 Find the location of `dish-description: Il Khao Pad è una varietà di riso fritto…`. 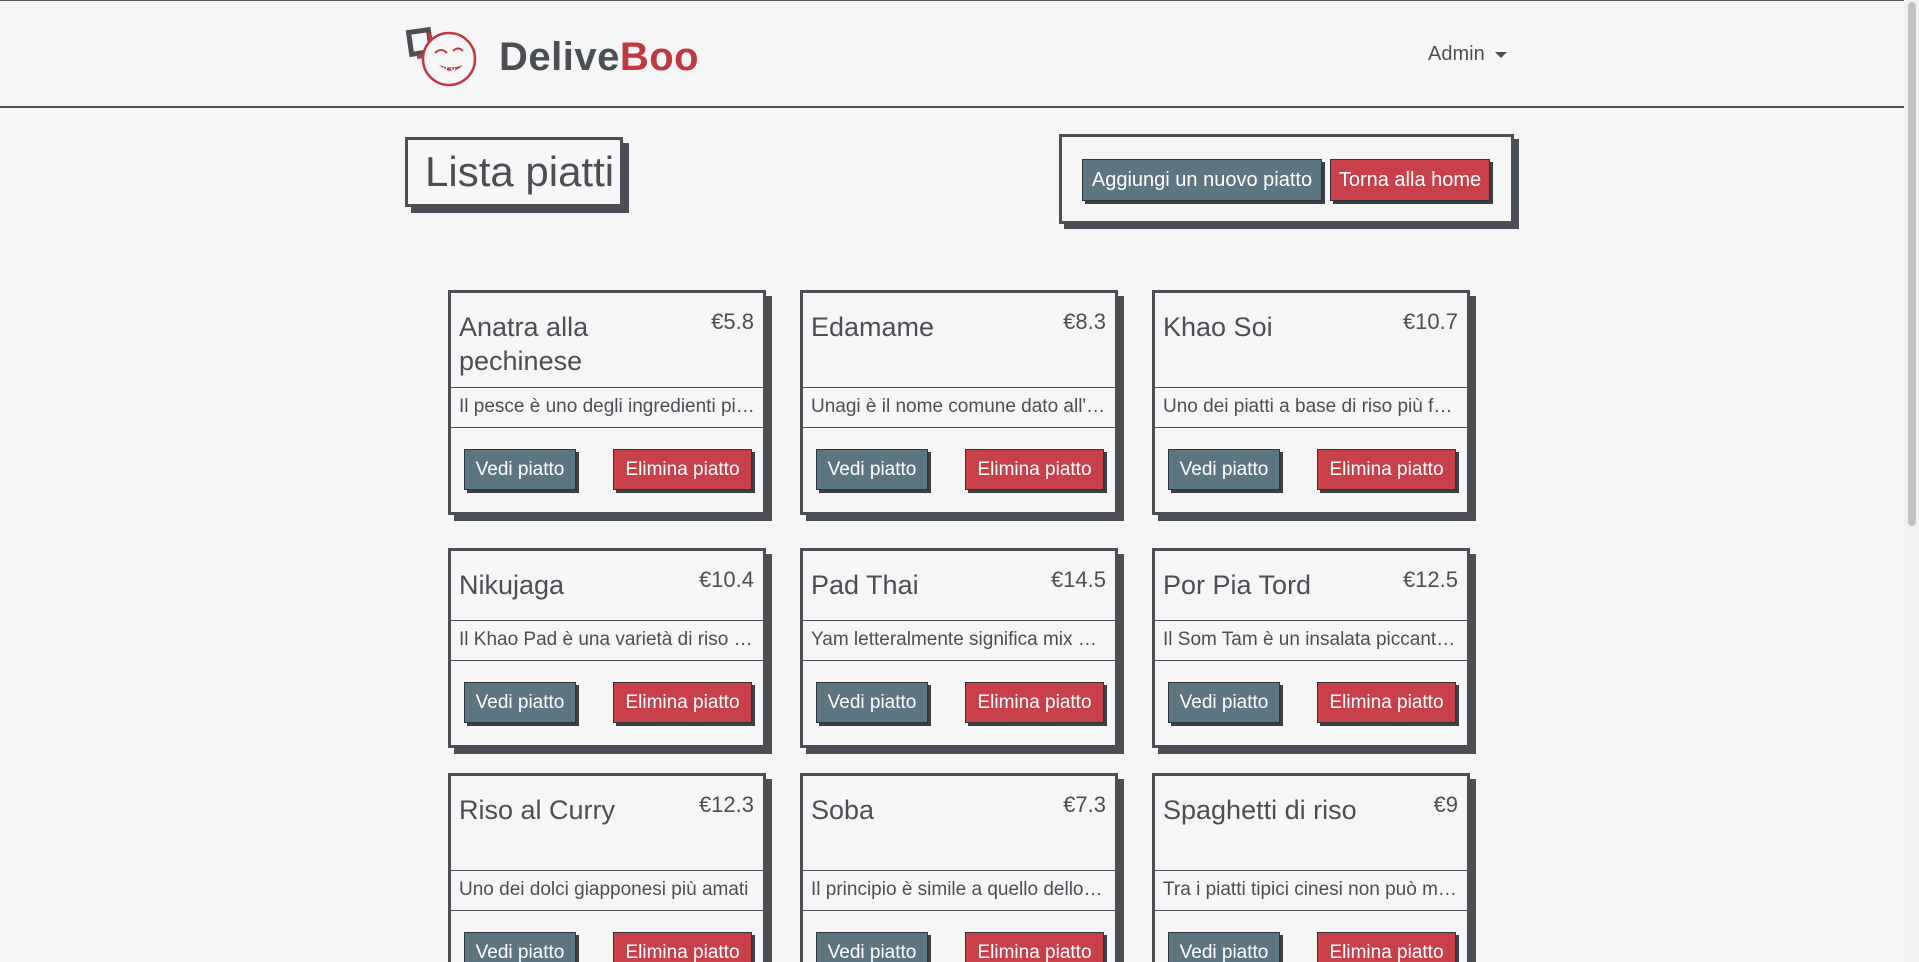

dish-description: Il Khao Pad è una varietà di riso fritto… is located at coordinates (607, 641).